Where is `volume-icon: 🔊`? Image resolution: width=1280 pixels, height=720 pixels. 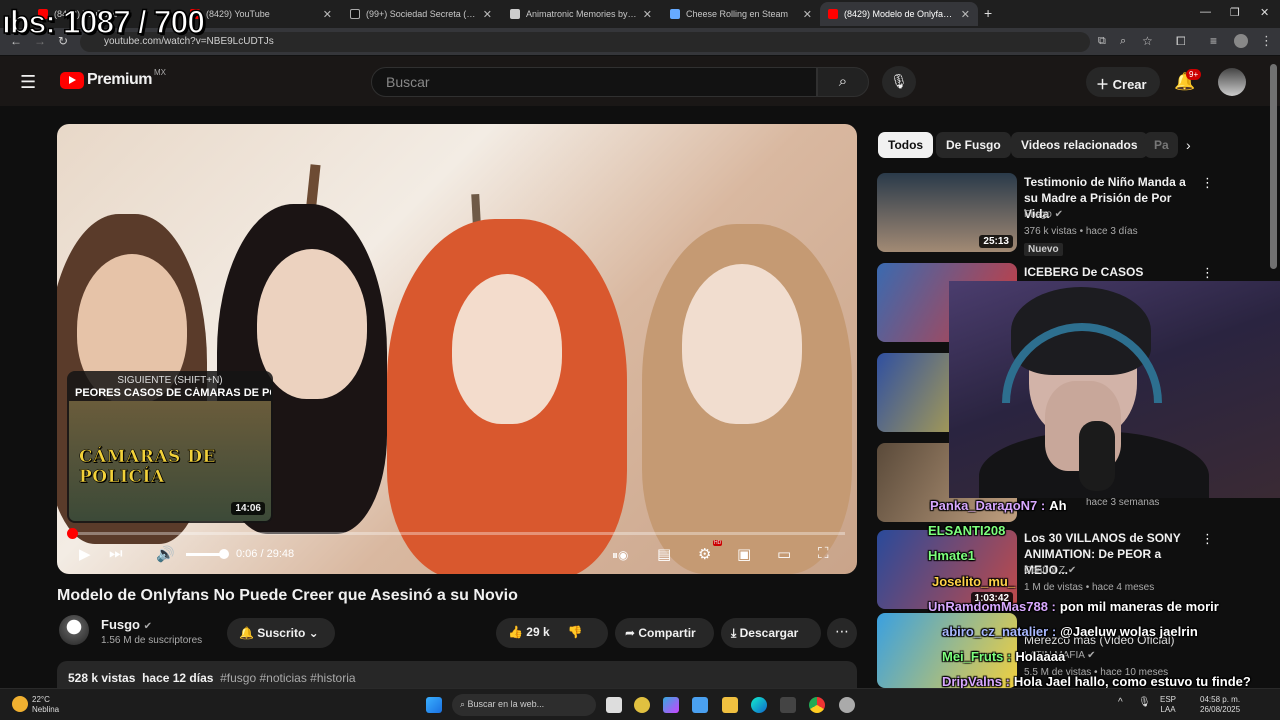
volume-icon: 🔊 is located at coordinates (165, 554).